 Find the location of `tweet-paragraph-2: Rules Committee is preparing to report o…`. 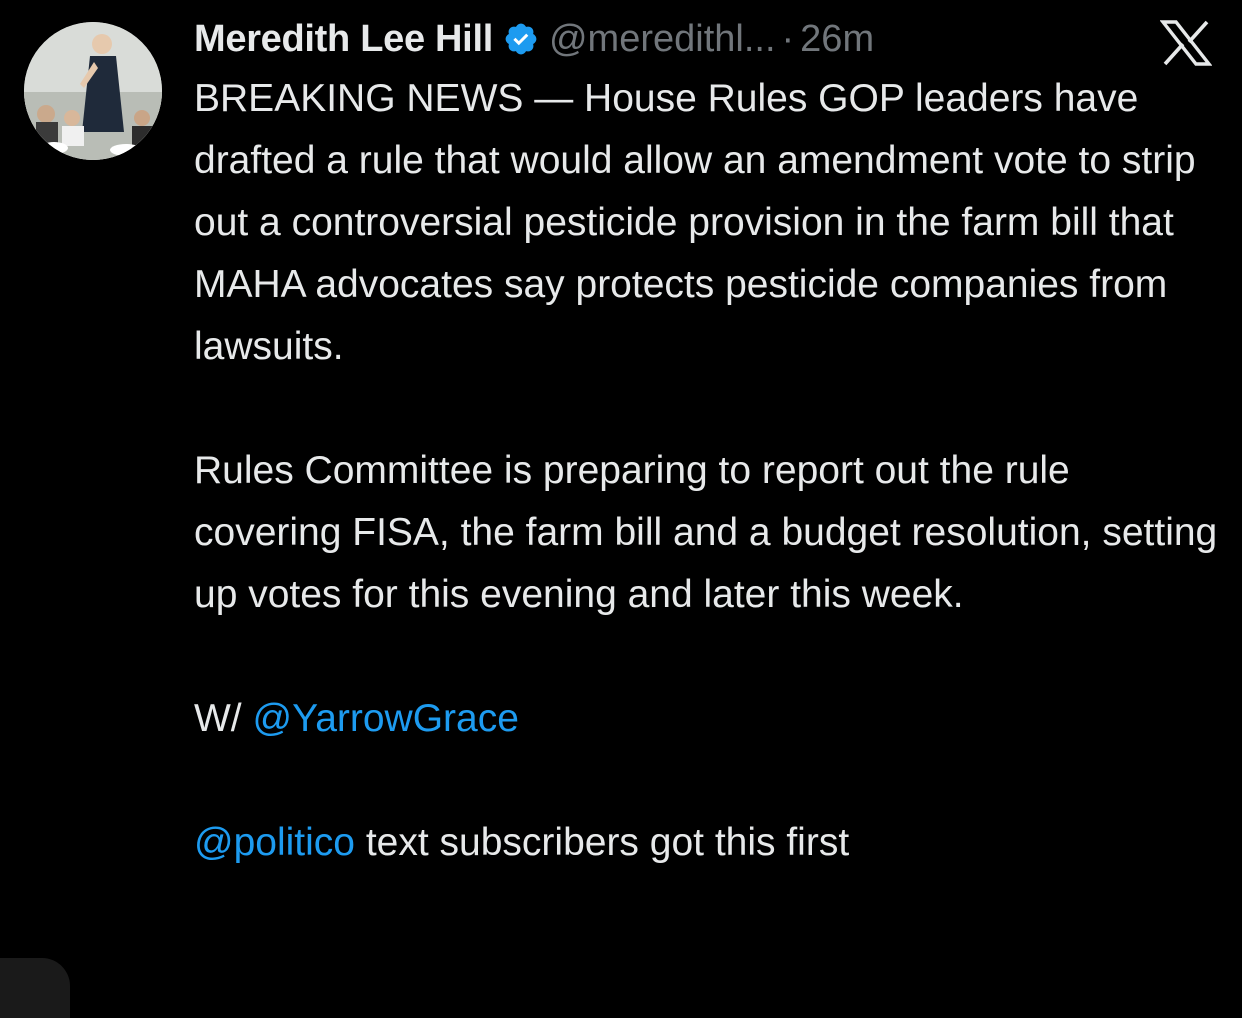

tweet-paragraph-2: Rules Committee is preparing to report o… is located at coordinates (706, 532).